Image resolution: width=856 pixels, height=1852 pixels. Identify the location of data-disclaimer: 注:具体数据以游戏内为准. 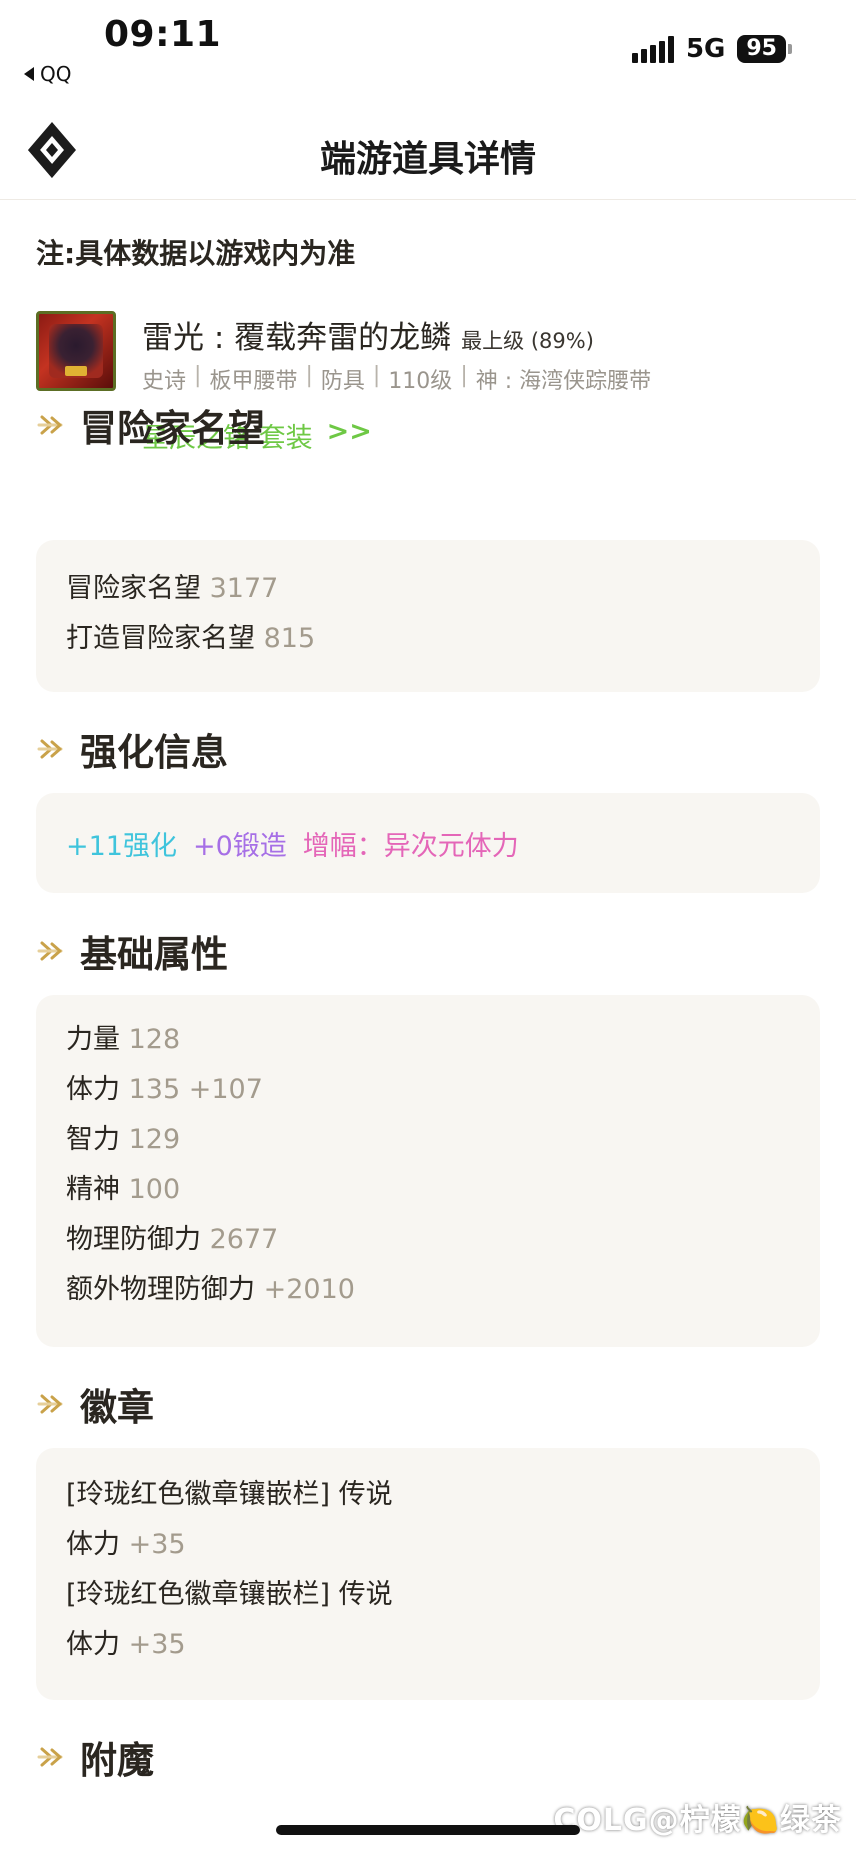
(196, 253).